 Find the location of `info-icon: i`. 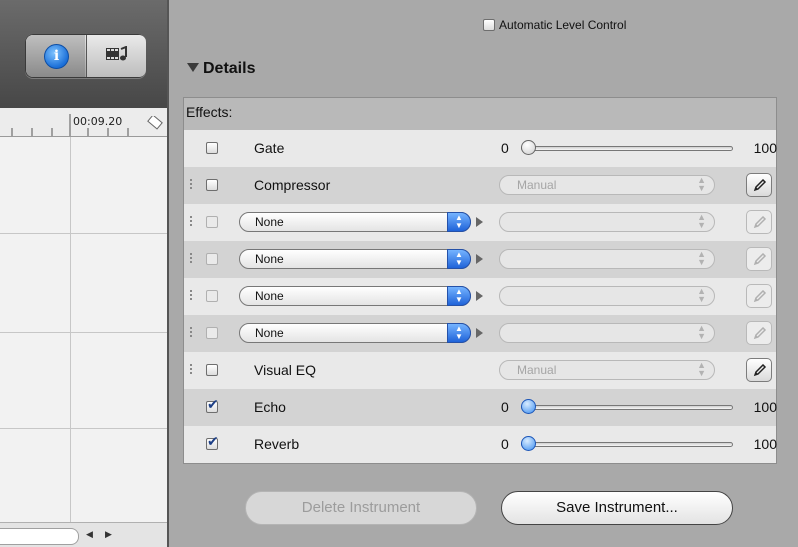

info-icon: i is located at coordinates (56, 56).